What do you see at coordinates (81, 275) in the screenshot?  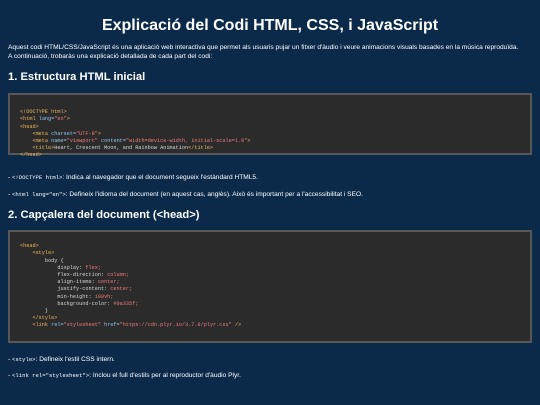 I see `code-token: flex-direction:` at bounding box center [81, 275].